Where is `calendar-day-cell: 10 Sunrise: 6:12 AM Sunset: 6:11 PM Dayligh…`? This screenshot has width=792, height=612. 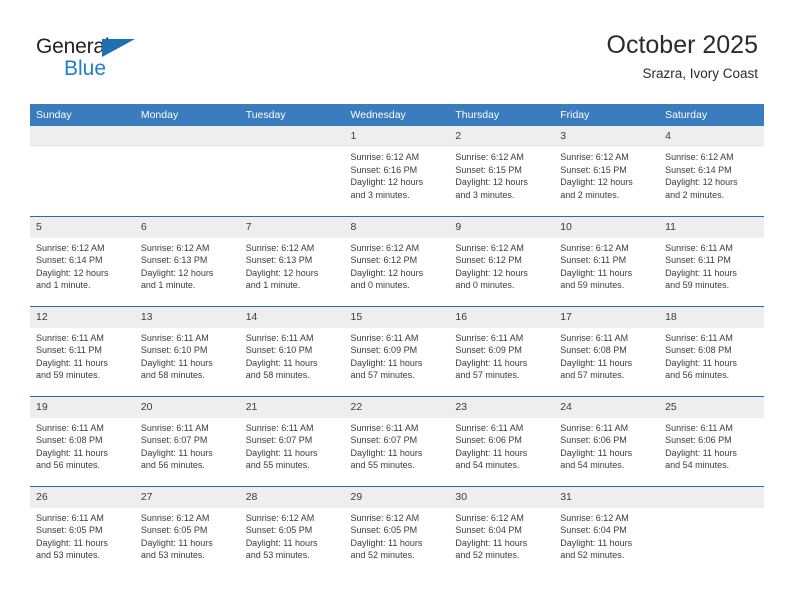 calendar-day-cell: 10 Sunrise: 6:12 AM Sunset: 6:11 PM Dayligh… is located at coordinates (607, 260).